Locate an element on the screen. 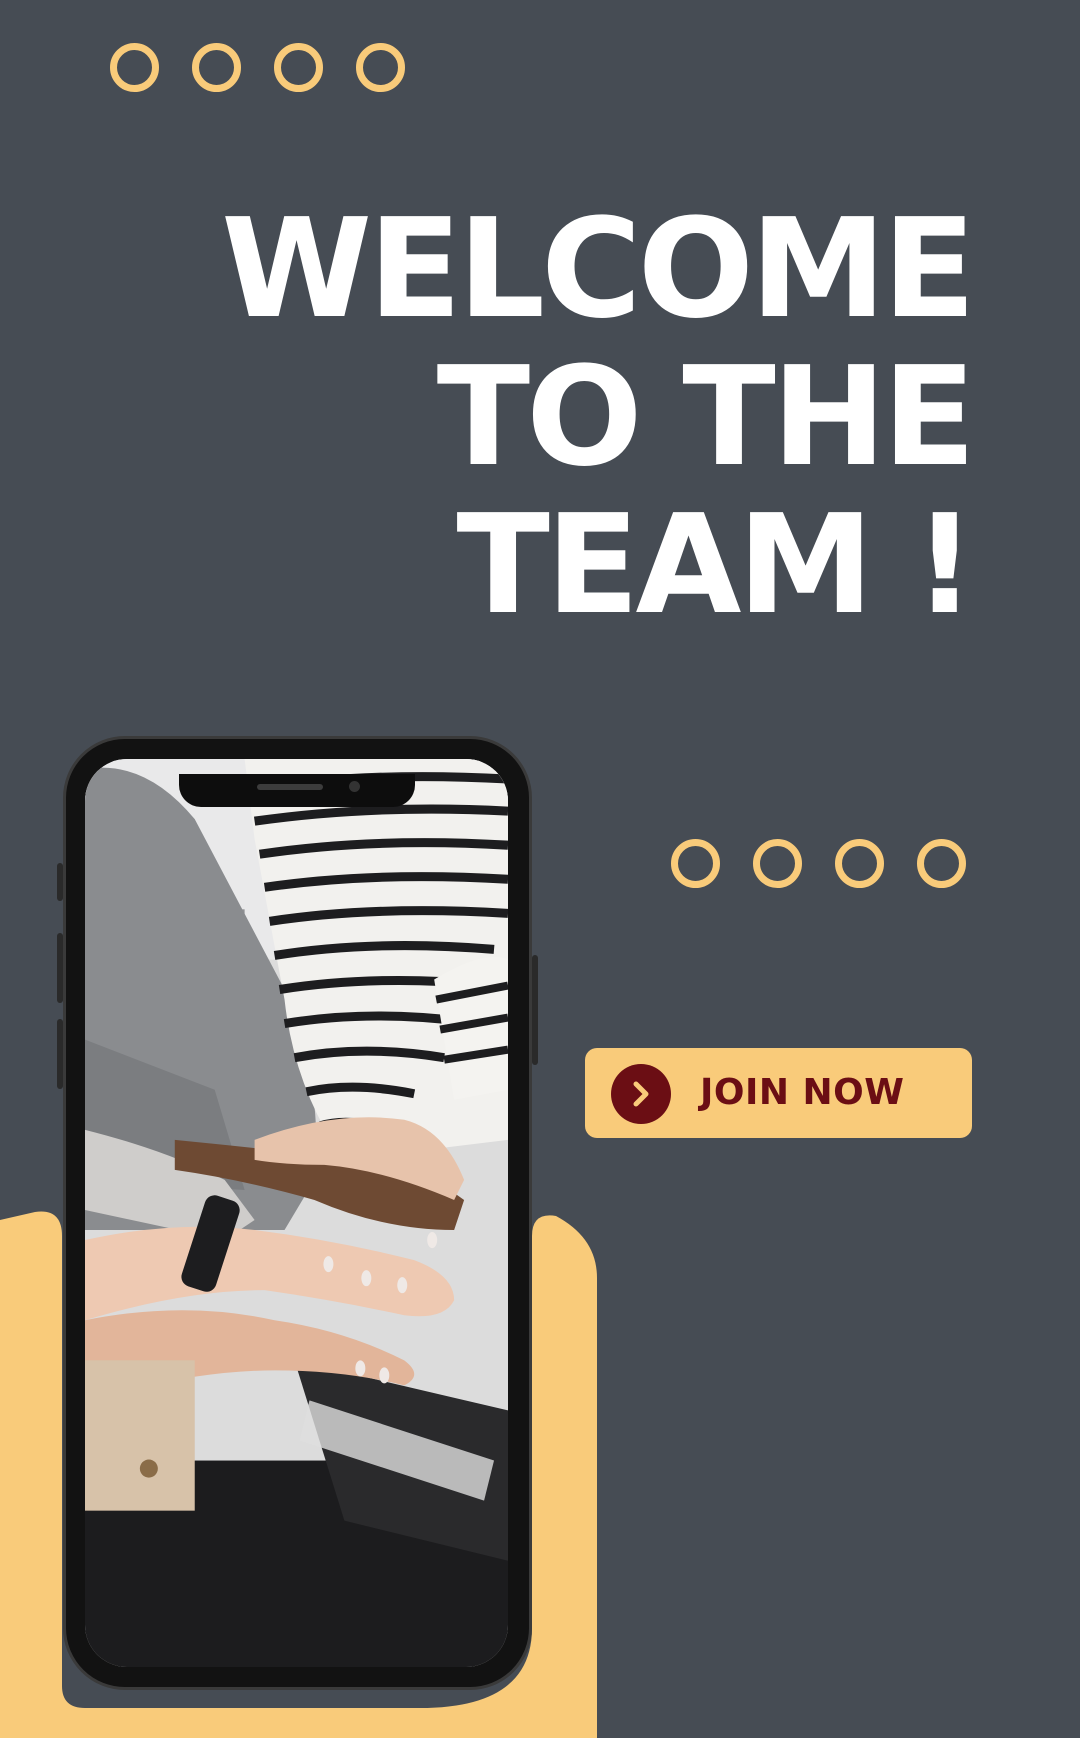  speaker-grille is located at coordinates (289, 787).